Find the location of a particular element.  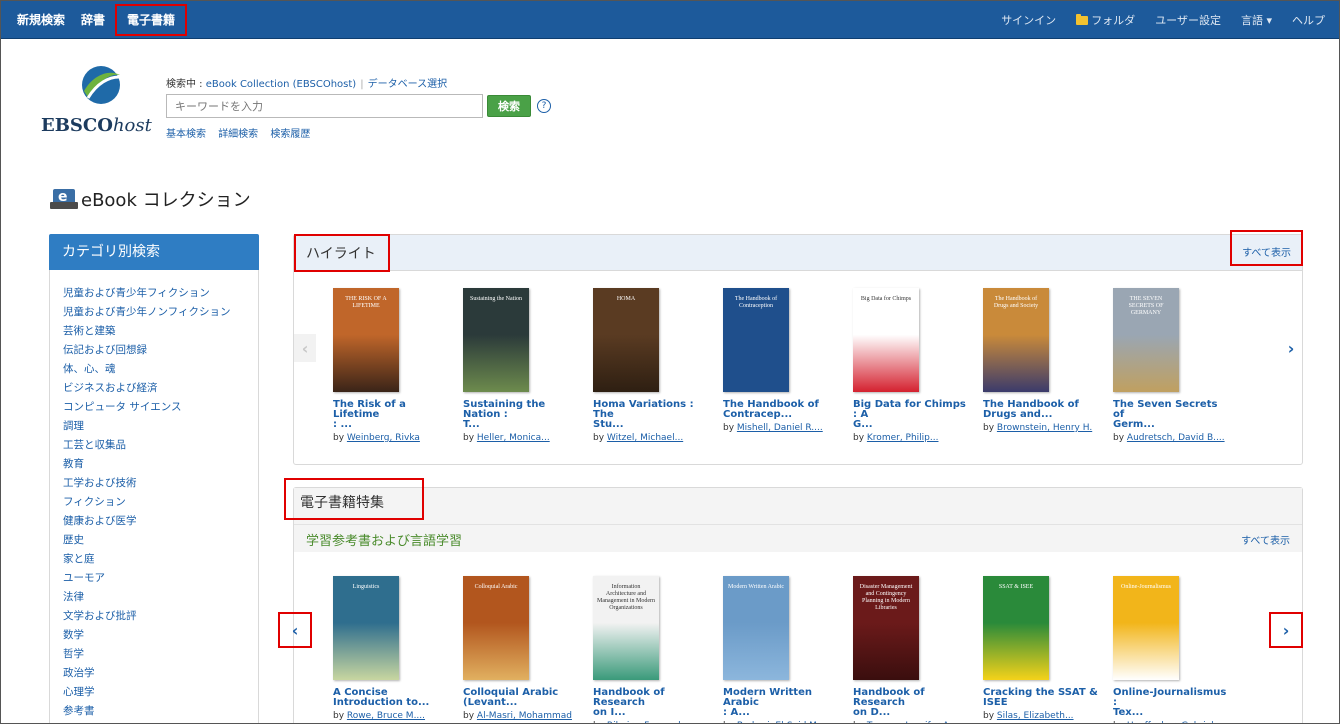

book-cover: THE RISK OF A LIFETIME is located at coordinates (366, 340).